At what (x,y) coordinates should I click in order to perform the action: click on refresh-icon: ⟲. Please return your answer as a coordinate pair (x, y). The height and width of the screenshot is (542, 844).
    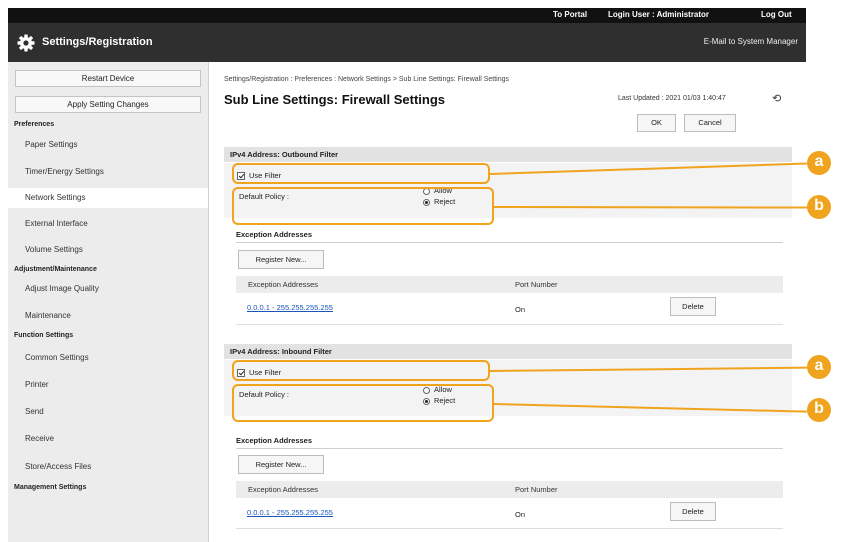
    Looking at the image, I should click on (776, 98).